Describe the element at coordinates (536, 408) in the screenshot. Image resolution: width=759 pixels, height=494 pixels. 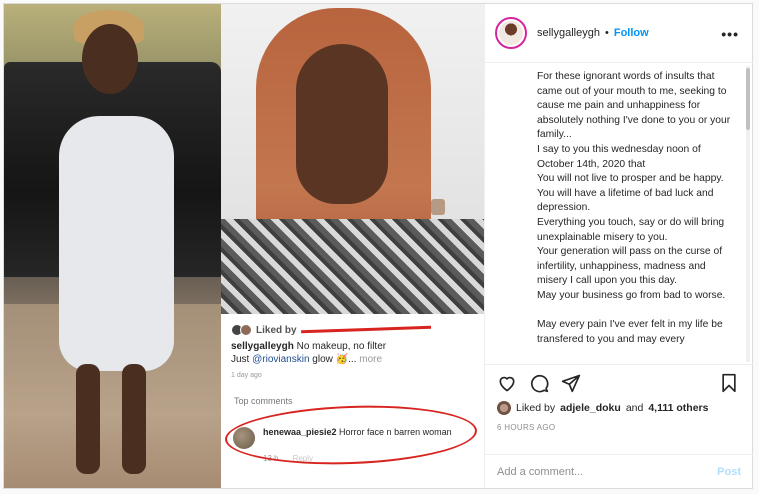
I see `liked-by-prefix: Liked by` at that location.